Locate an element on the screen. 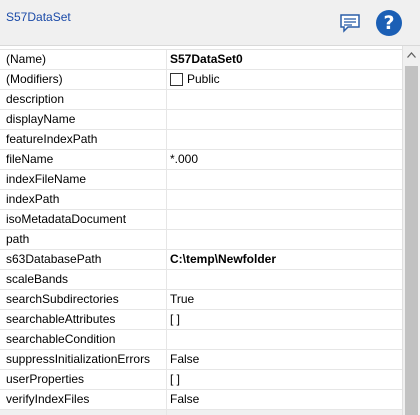 The image size is (420, 415). comment-icon is located at coordinates (350, 23).